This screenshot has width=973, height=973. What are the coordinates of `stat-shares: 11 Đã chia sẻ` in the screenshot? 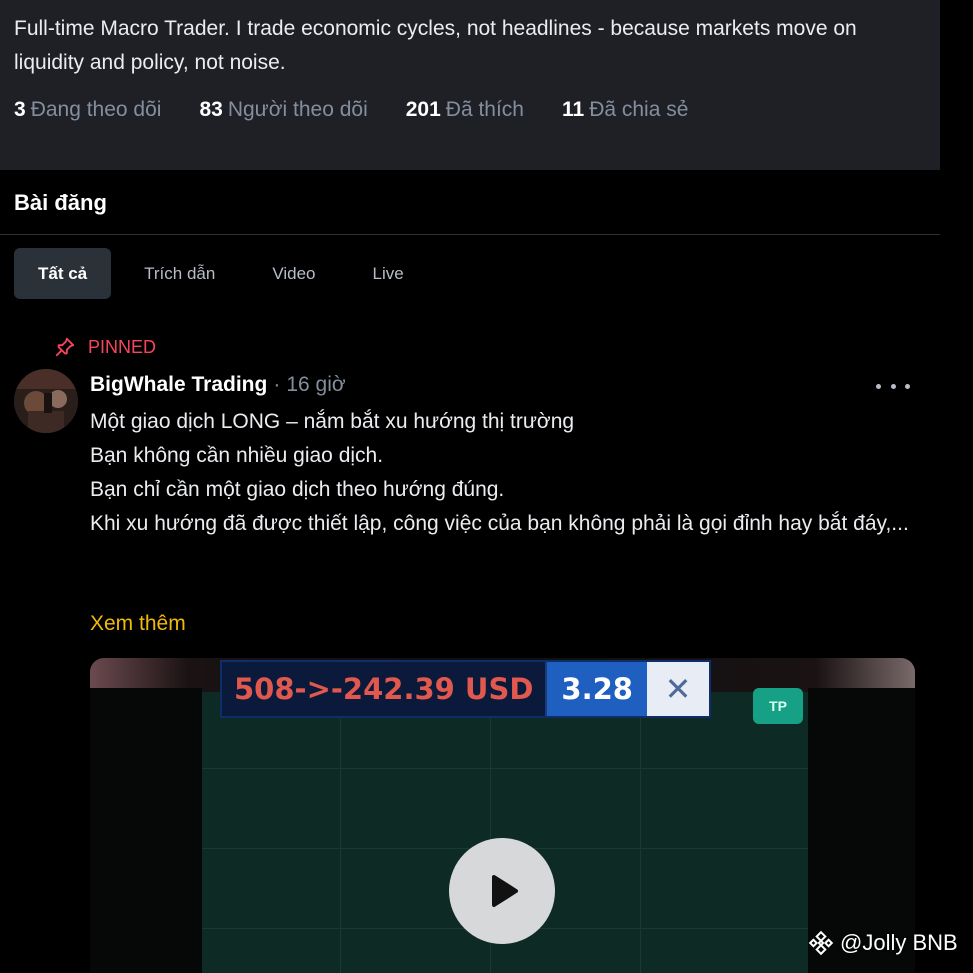 It's located at (625, 110).